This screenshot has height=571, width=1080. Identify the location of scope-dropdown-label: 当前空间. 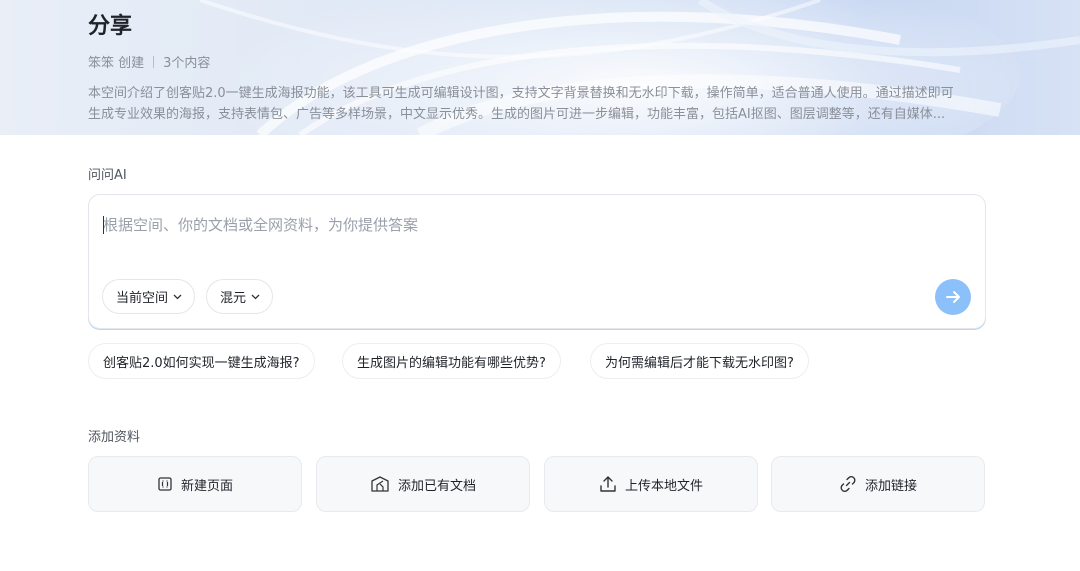
(142, 298).